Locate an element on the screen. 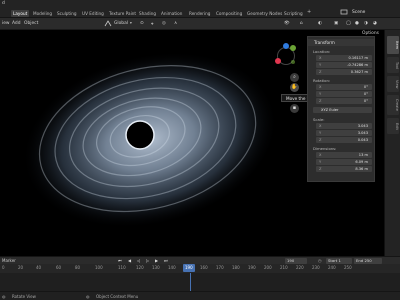 This screenshot has width=400, height=300. workspace-tab-uv-editing: UV Editing is located at coordinates (93, 13).